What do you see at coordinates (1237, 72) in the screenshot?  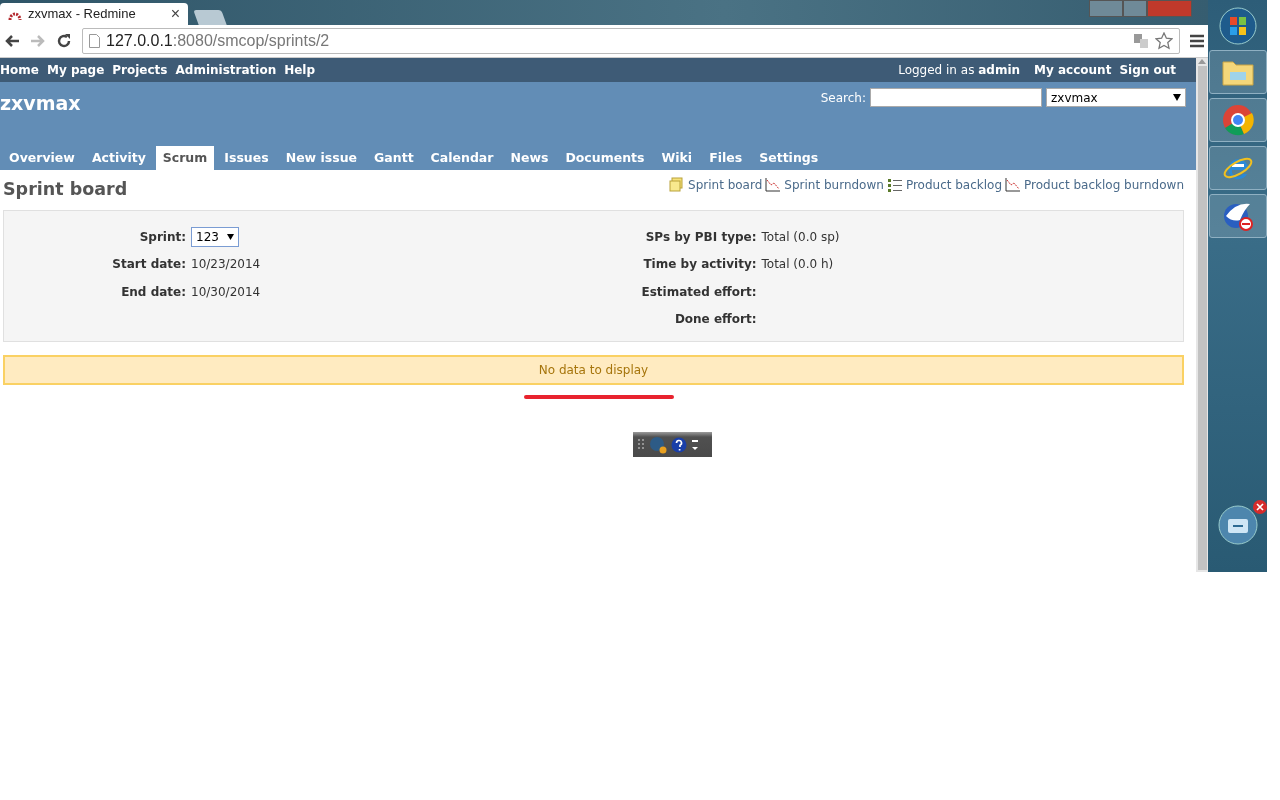 I see `folder-icon` at bounding box center [1237, 72].